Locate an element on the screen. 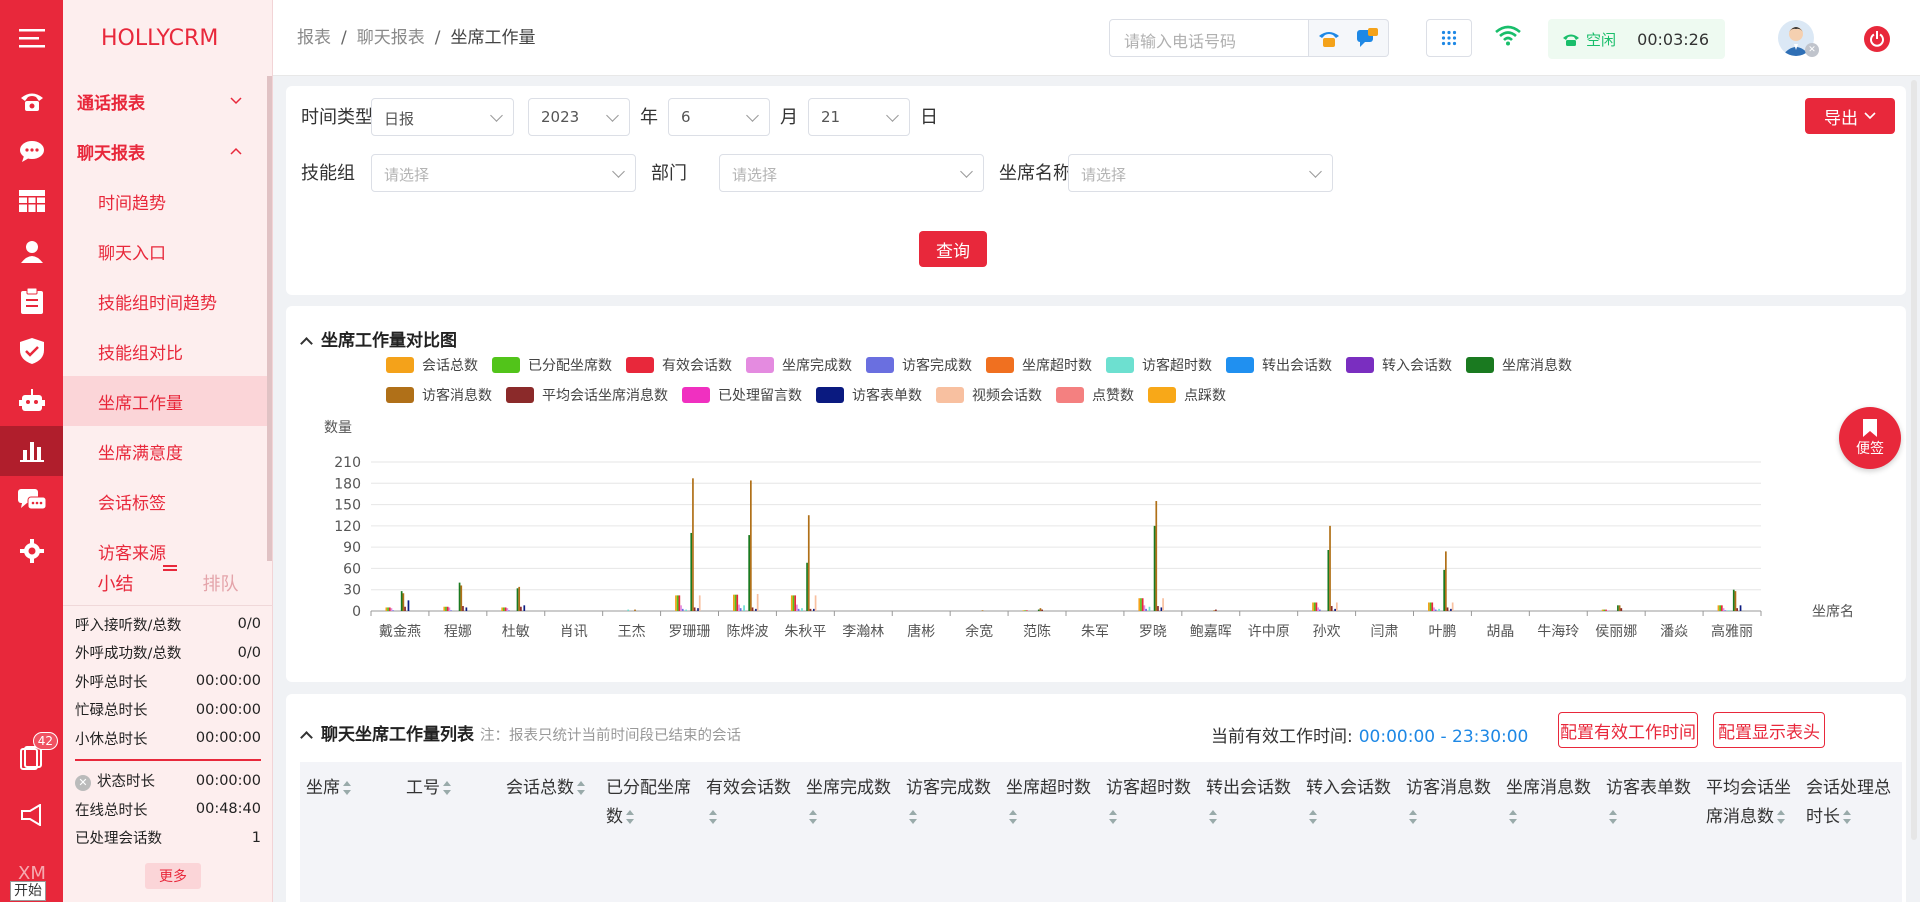  menu-group-call-report: 通话报表 is located at coordinates (167, 101).